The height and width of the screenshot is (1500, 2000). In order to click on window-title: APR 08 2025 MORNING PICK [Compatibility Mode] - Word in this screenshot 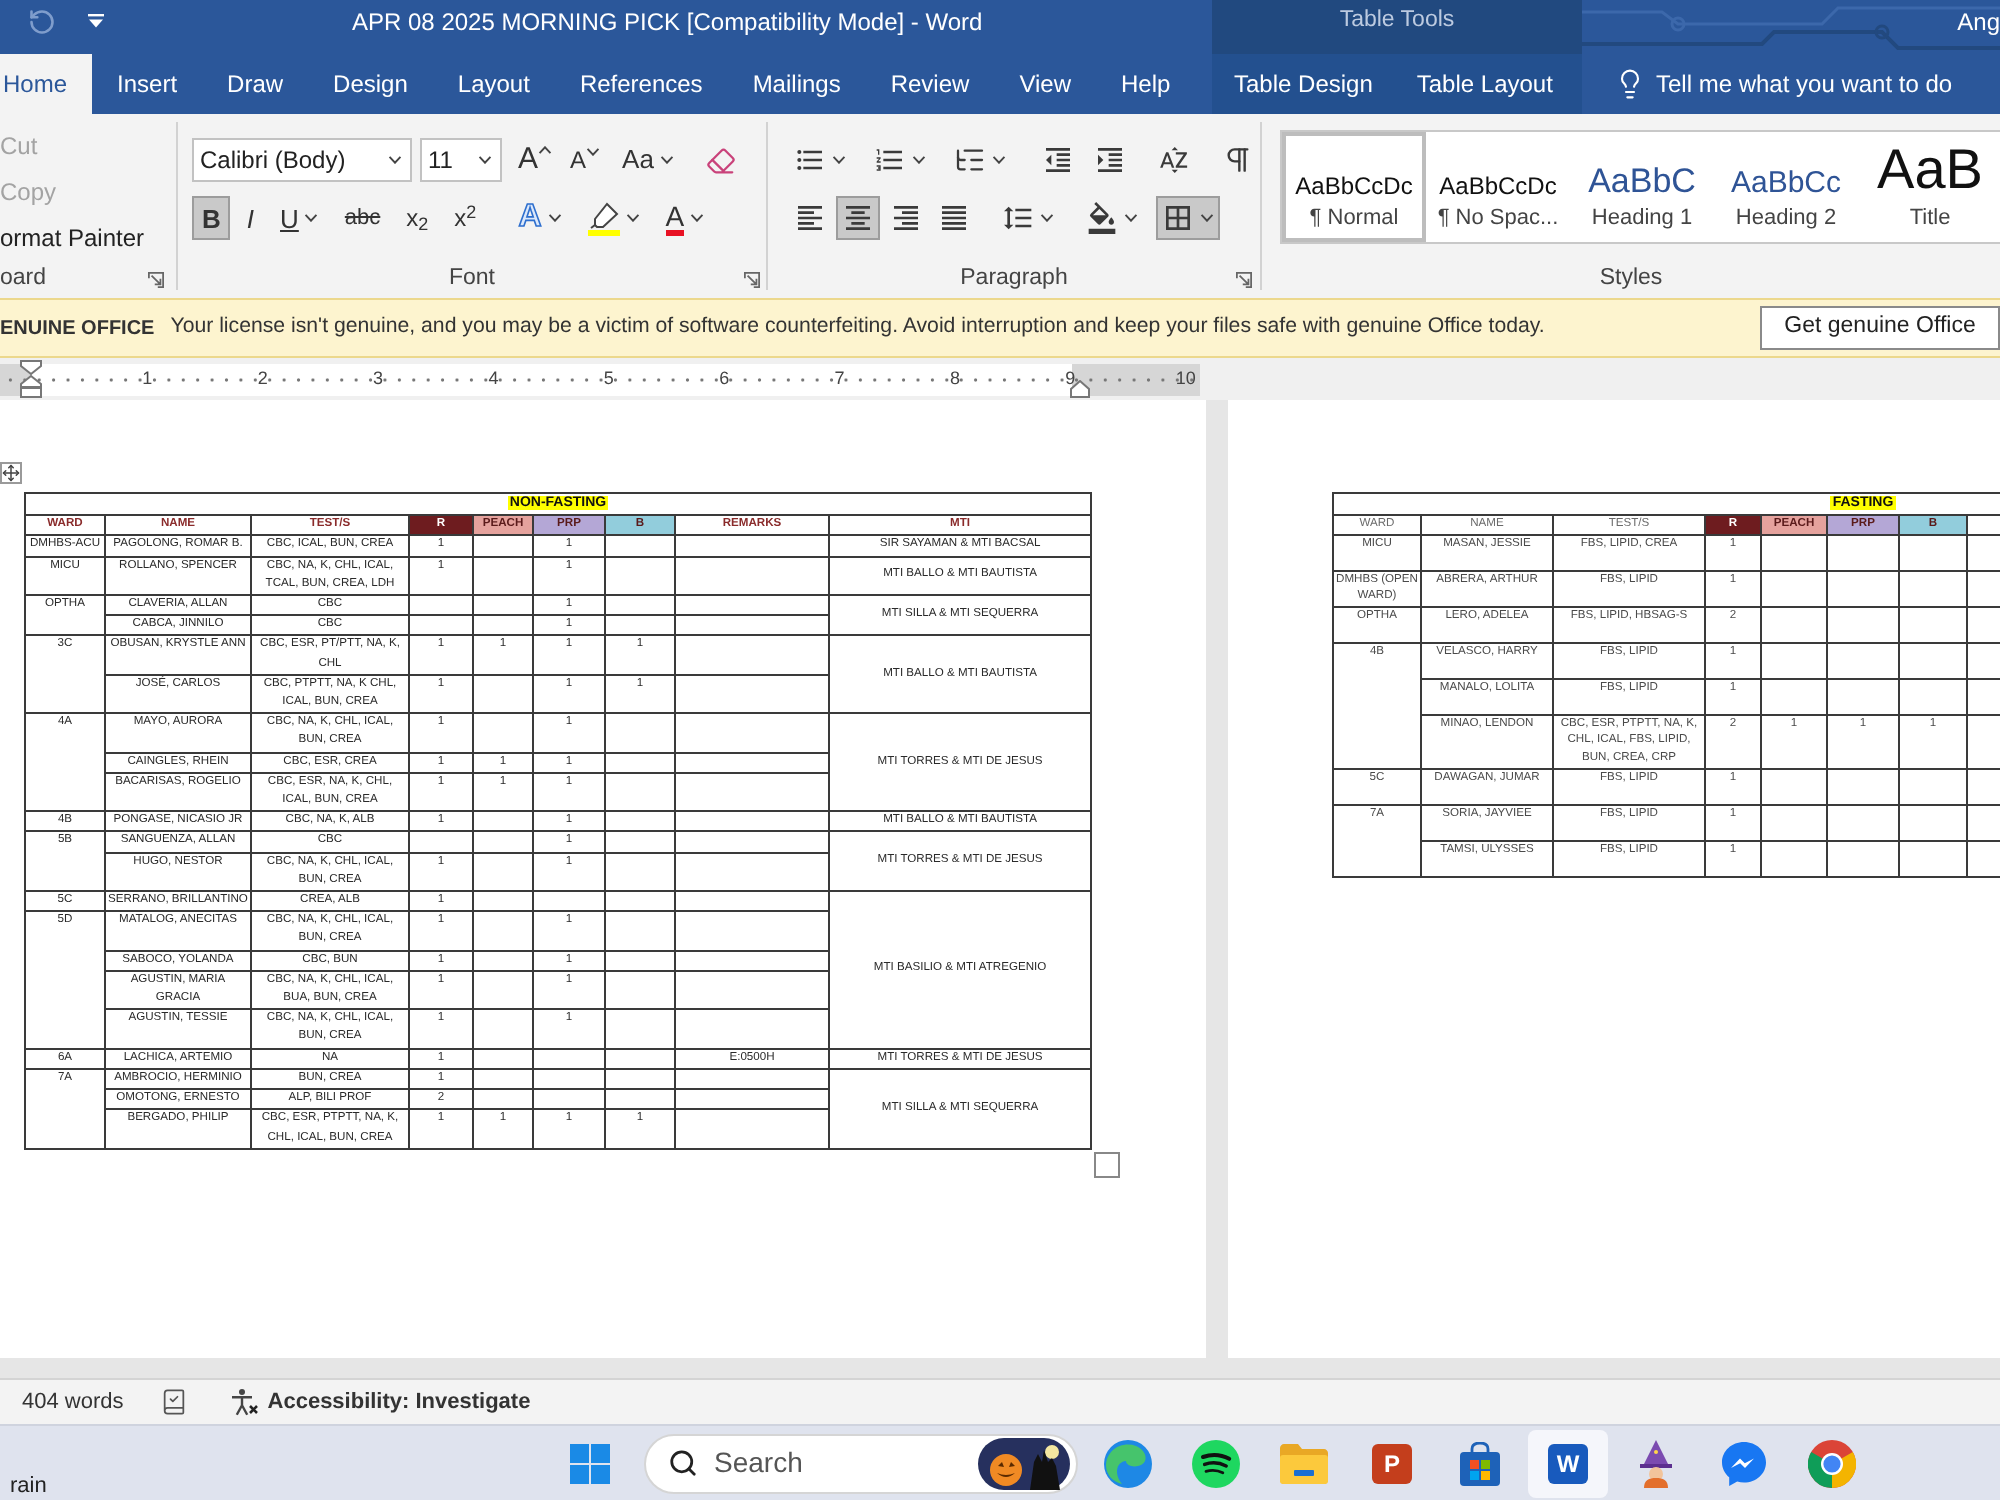, I will do `click(667, 21)`.